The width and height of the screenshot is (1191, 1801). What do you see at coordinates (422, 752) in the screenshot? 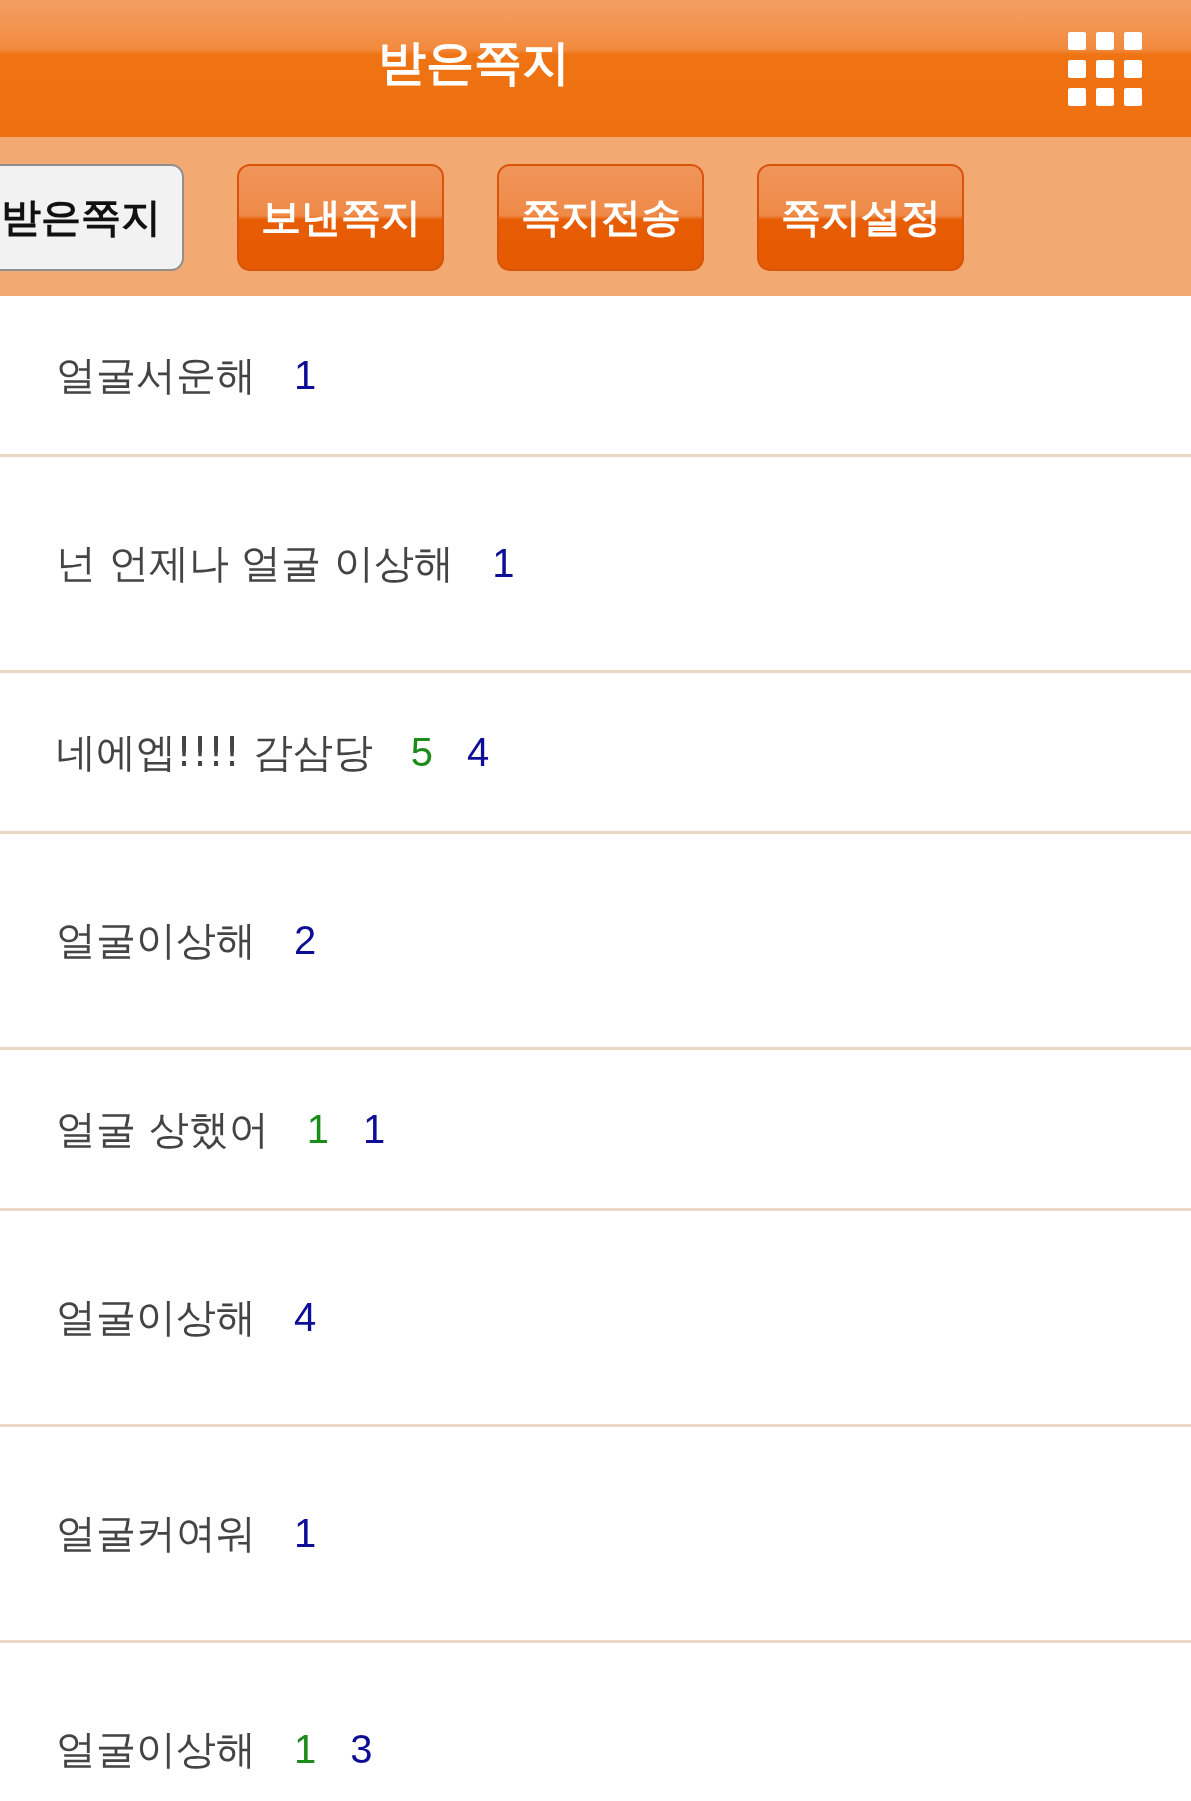
I see `count-number: 5` at bounding box center [422, 752].